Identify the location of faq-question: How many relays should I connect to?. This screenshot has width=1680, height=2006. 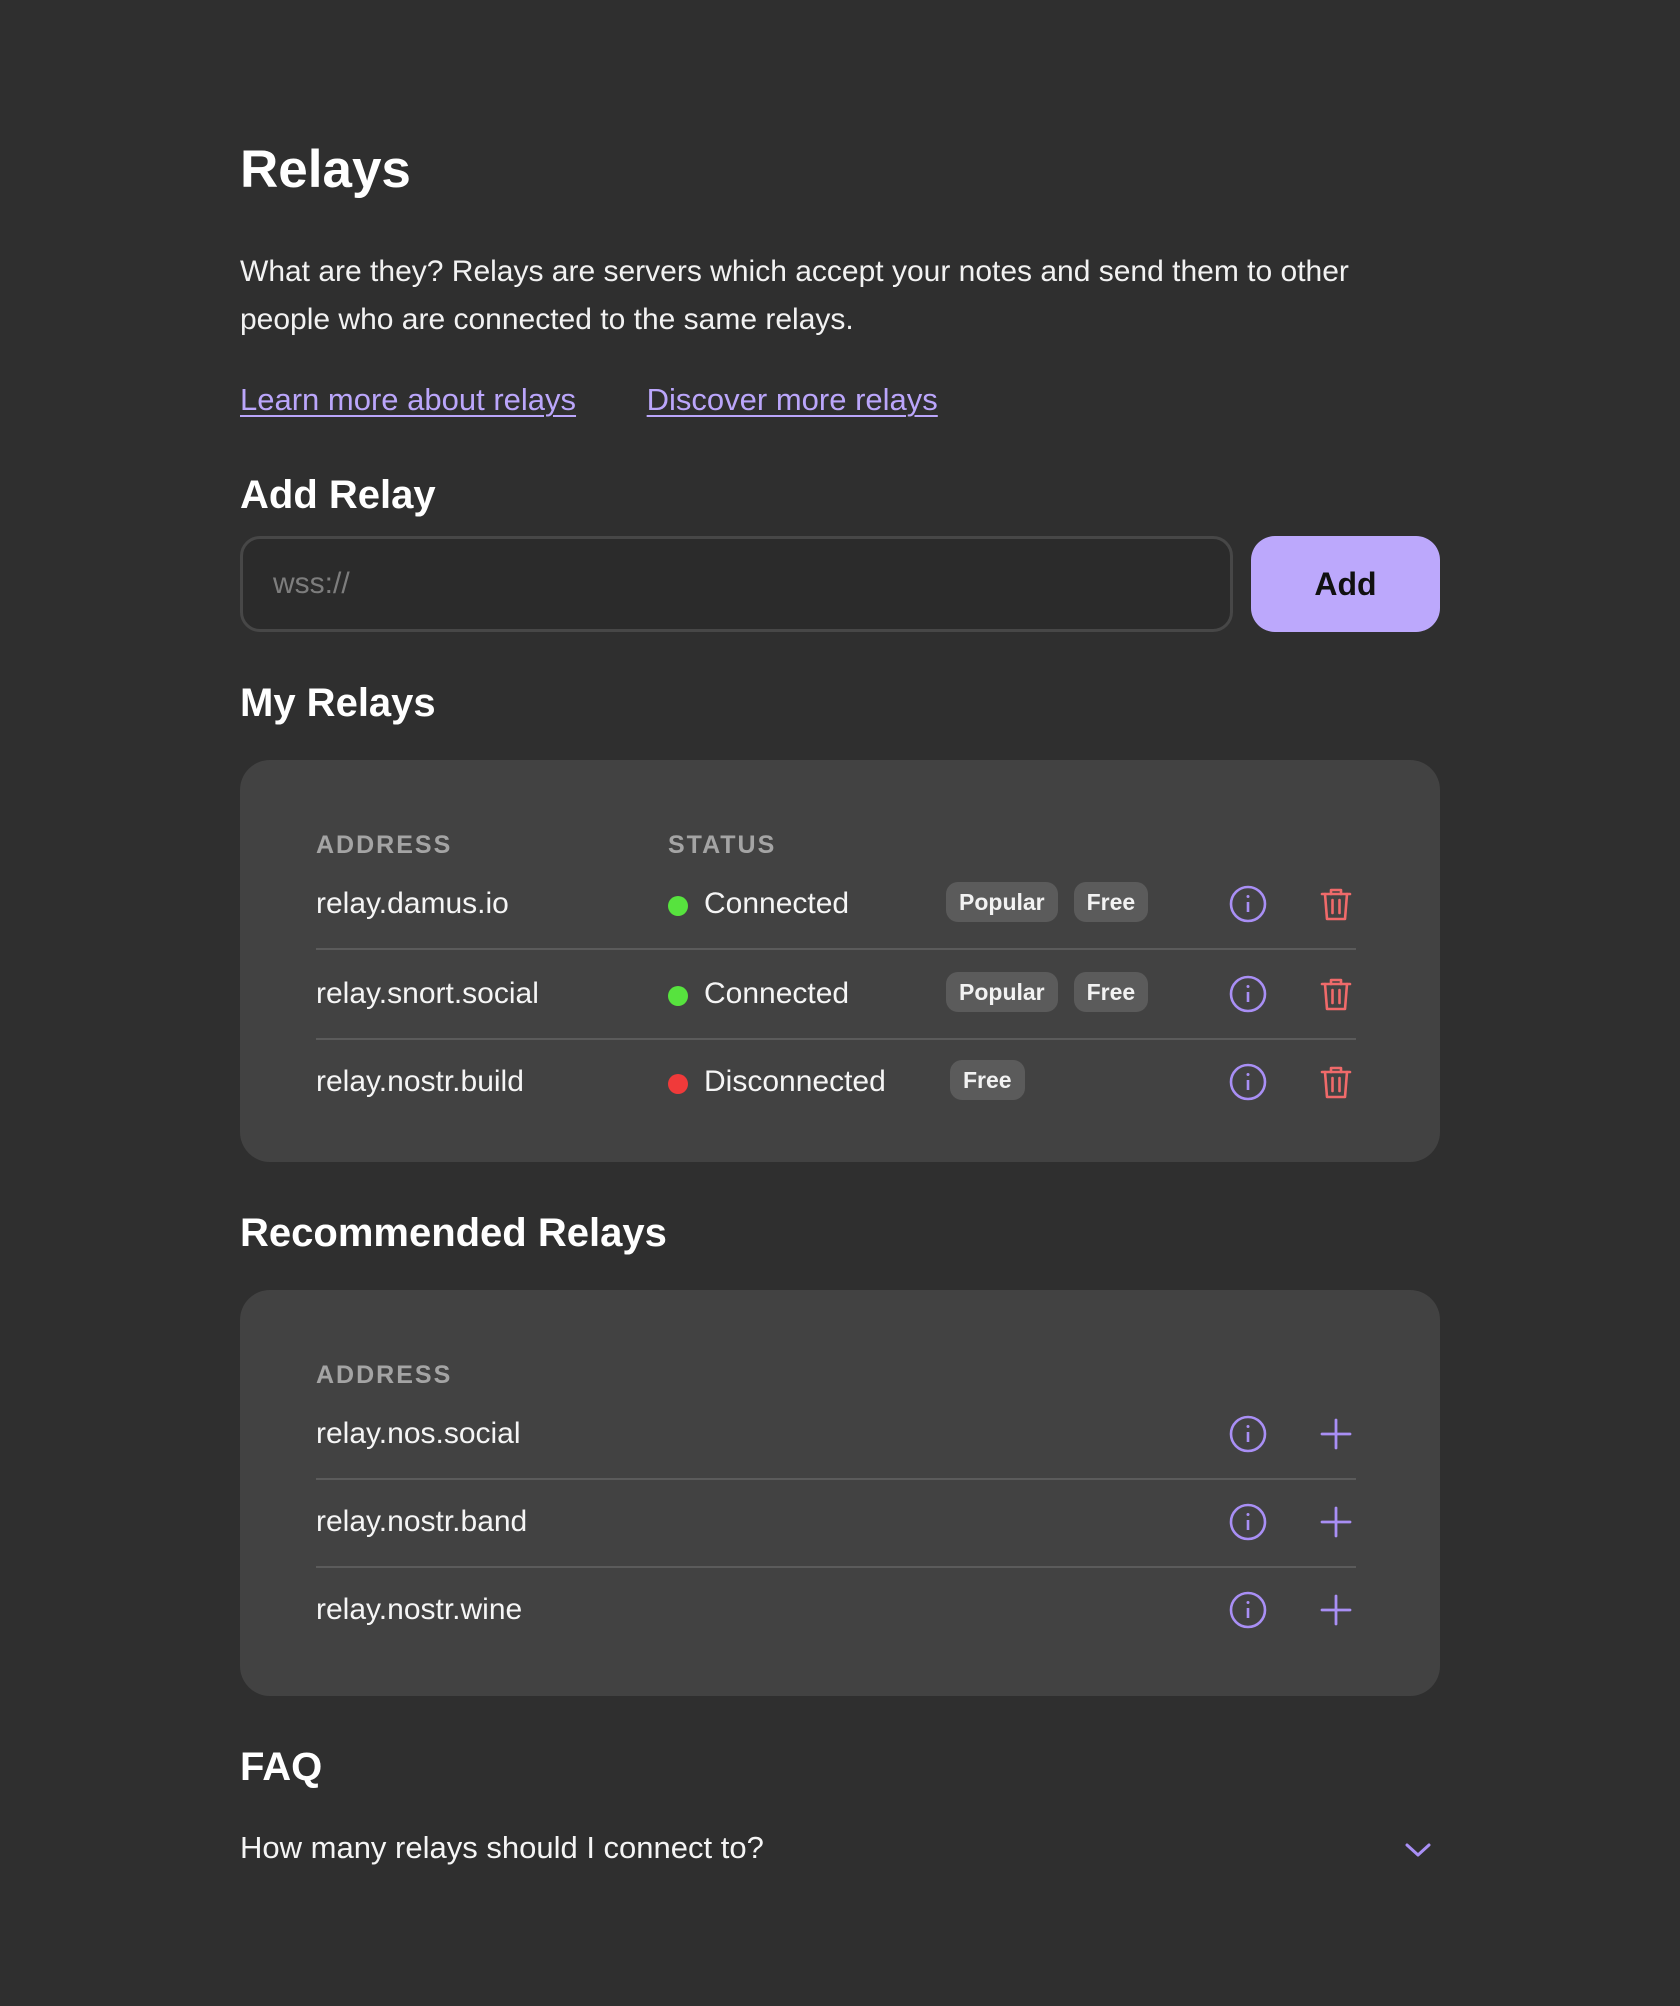
(502, 1847).